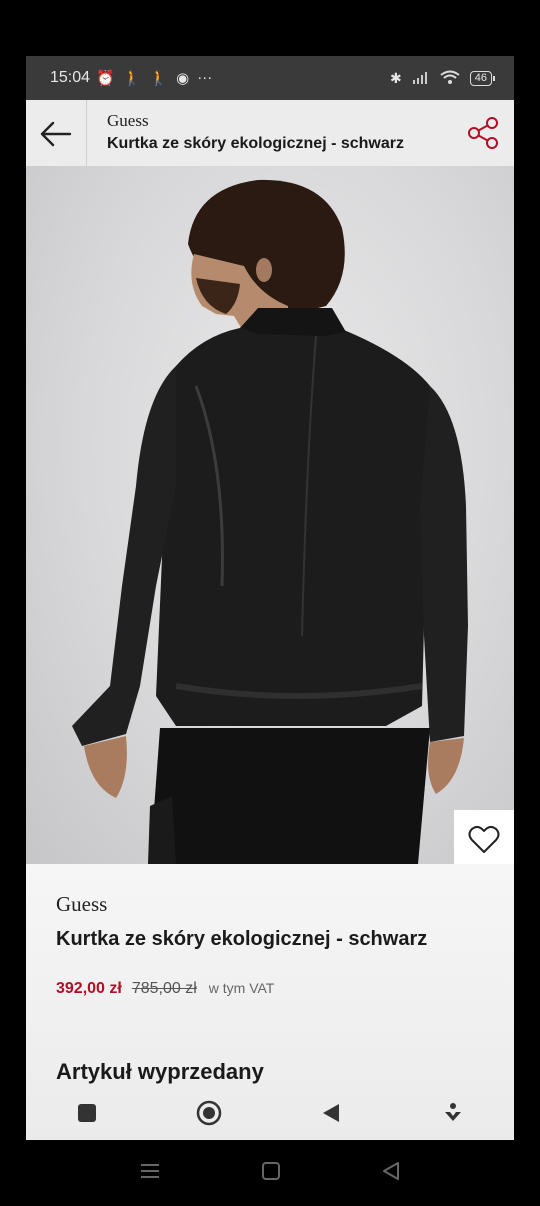 Image resolution: width=540 pixels, height=1206 pixels. I want to click on home-square-icon, so click(271, 1173).